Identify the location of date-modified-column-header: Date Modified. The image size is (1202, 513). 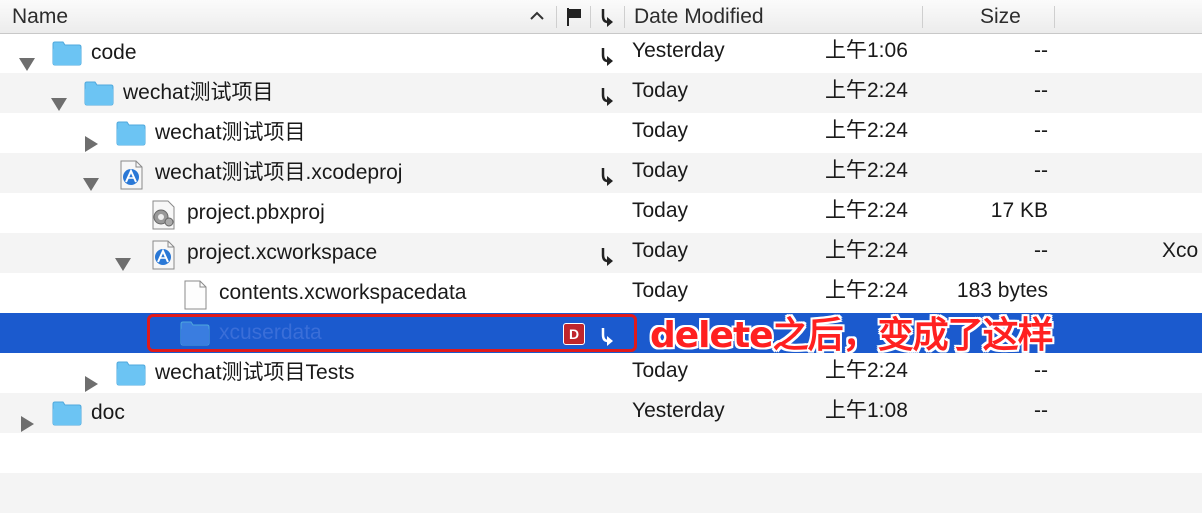
(699, 16).